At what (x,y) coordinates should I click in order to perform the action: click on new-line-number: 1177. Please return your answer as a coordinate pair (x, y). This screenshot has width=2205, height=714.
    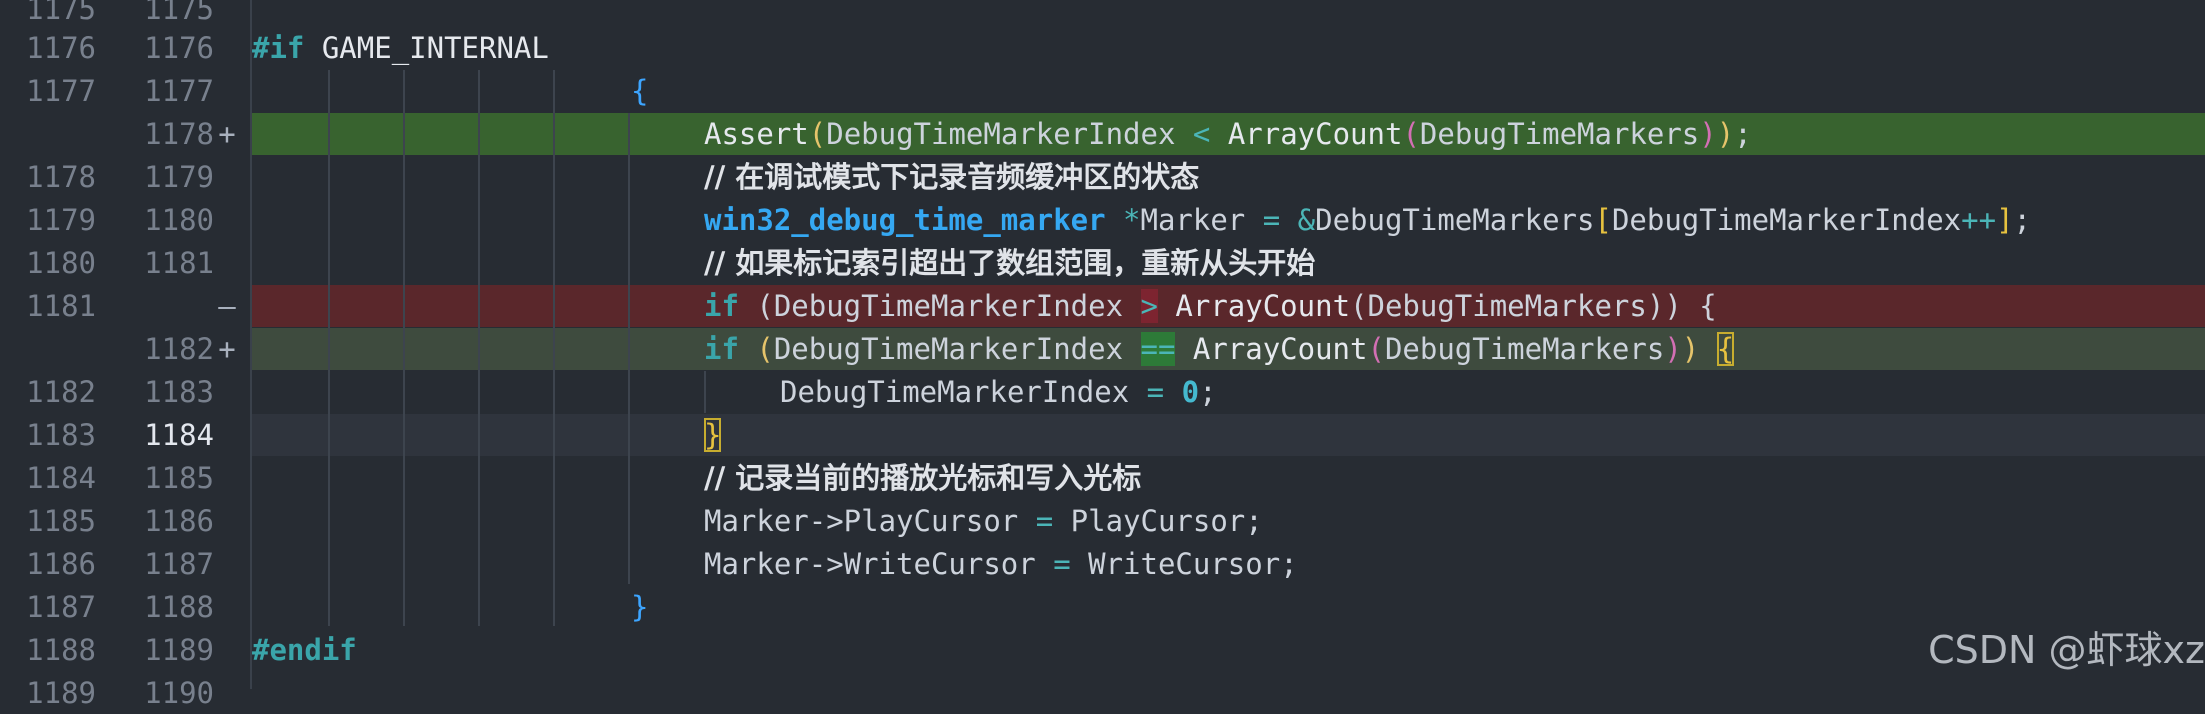
    Looking at the image, I should click on (179, 91).